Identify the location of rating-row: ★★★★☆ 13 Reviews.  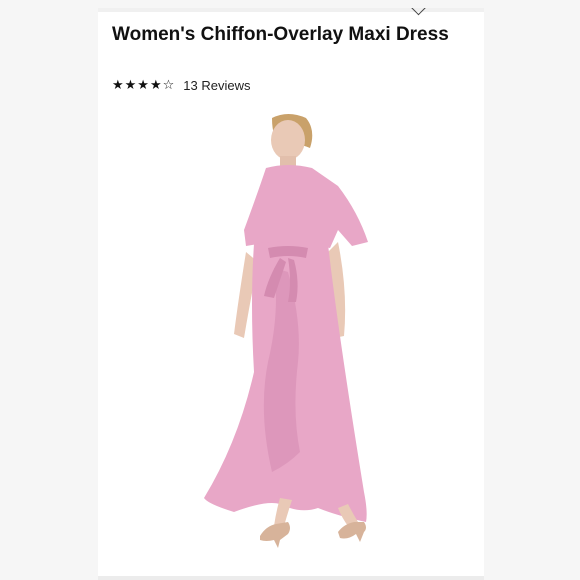
(181, 85).